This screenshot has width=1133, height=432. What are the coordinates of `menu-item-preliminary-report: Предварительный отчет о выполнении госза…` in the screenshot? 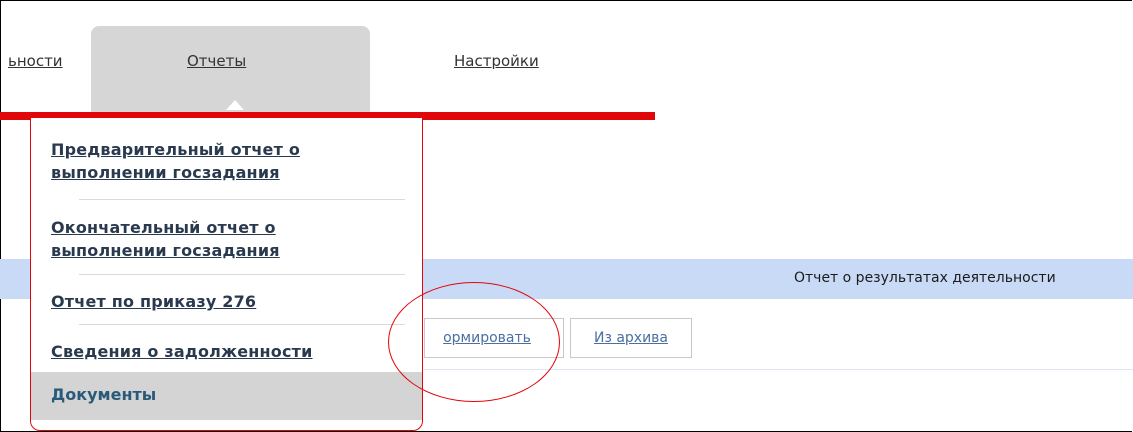 It's located at (221, 161).